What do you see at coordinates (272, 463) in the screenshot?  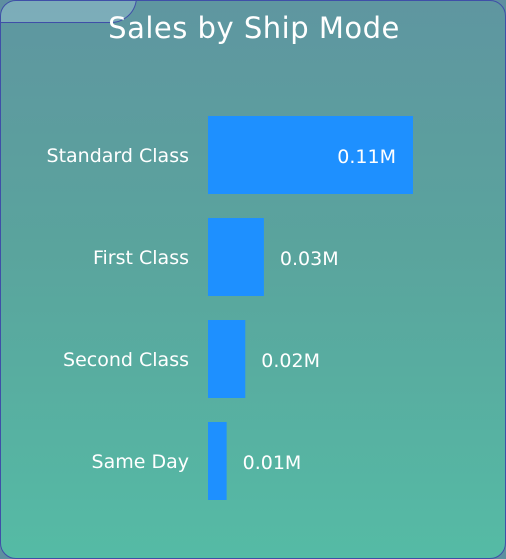 I see `data-label: 0.01M` at bounding box center [272, 463].